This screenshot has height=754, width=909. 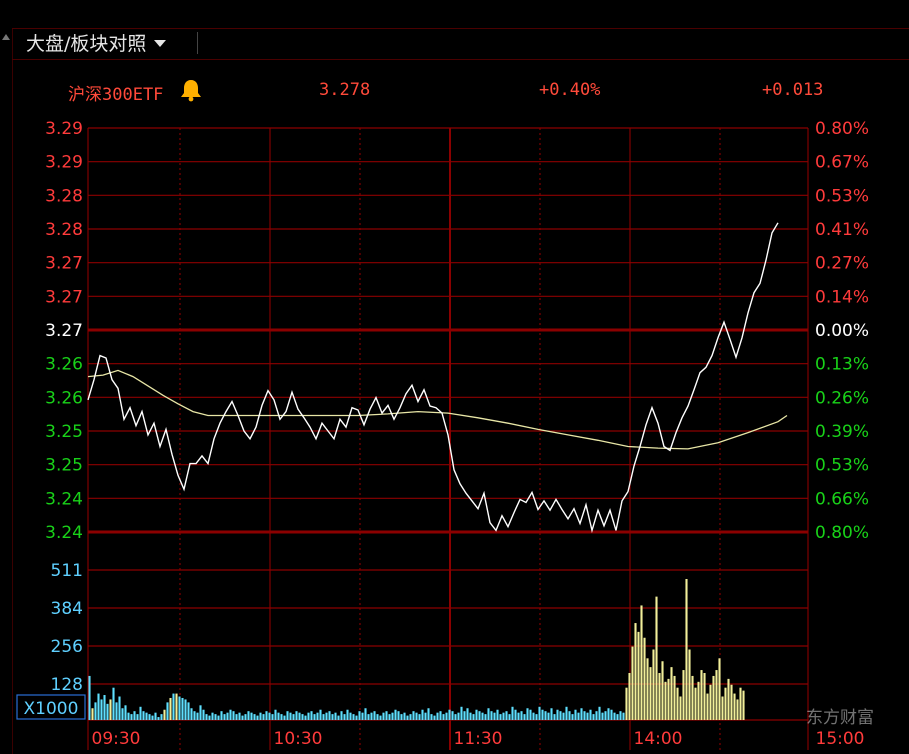 I want to click on percent-tick-label: 0.26%, so click(x=842, y=398).